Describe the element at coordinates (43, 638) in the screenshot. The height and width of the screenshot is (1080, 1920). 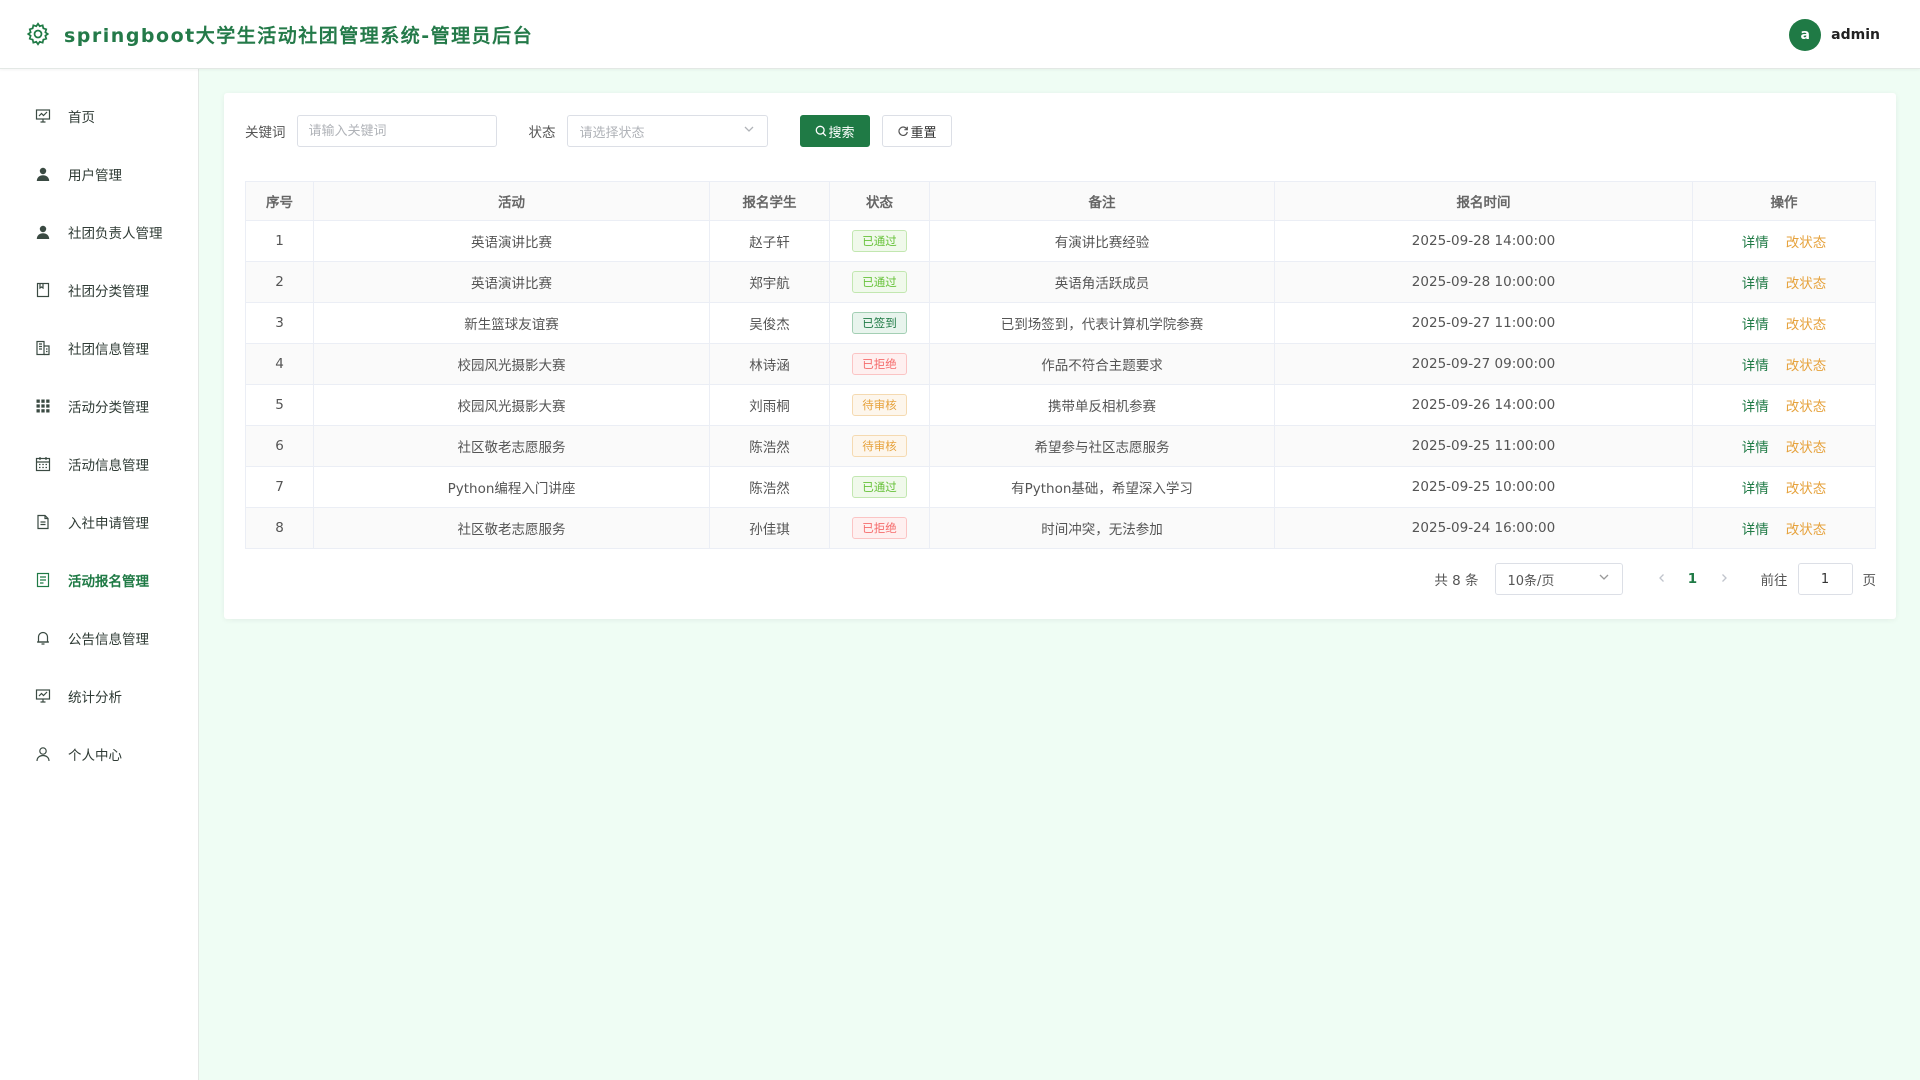
I see `bell-icon` at that location.